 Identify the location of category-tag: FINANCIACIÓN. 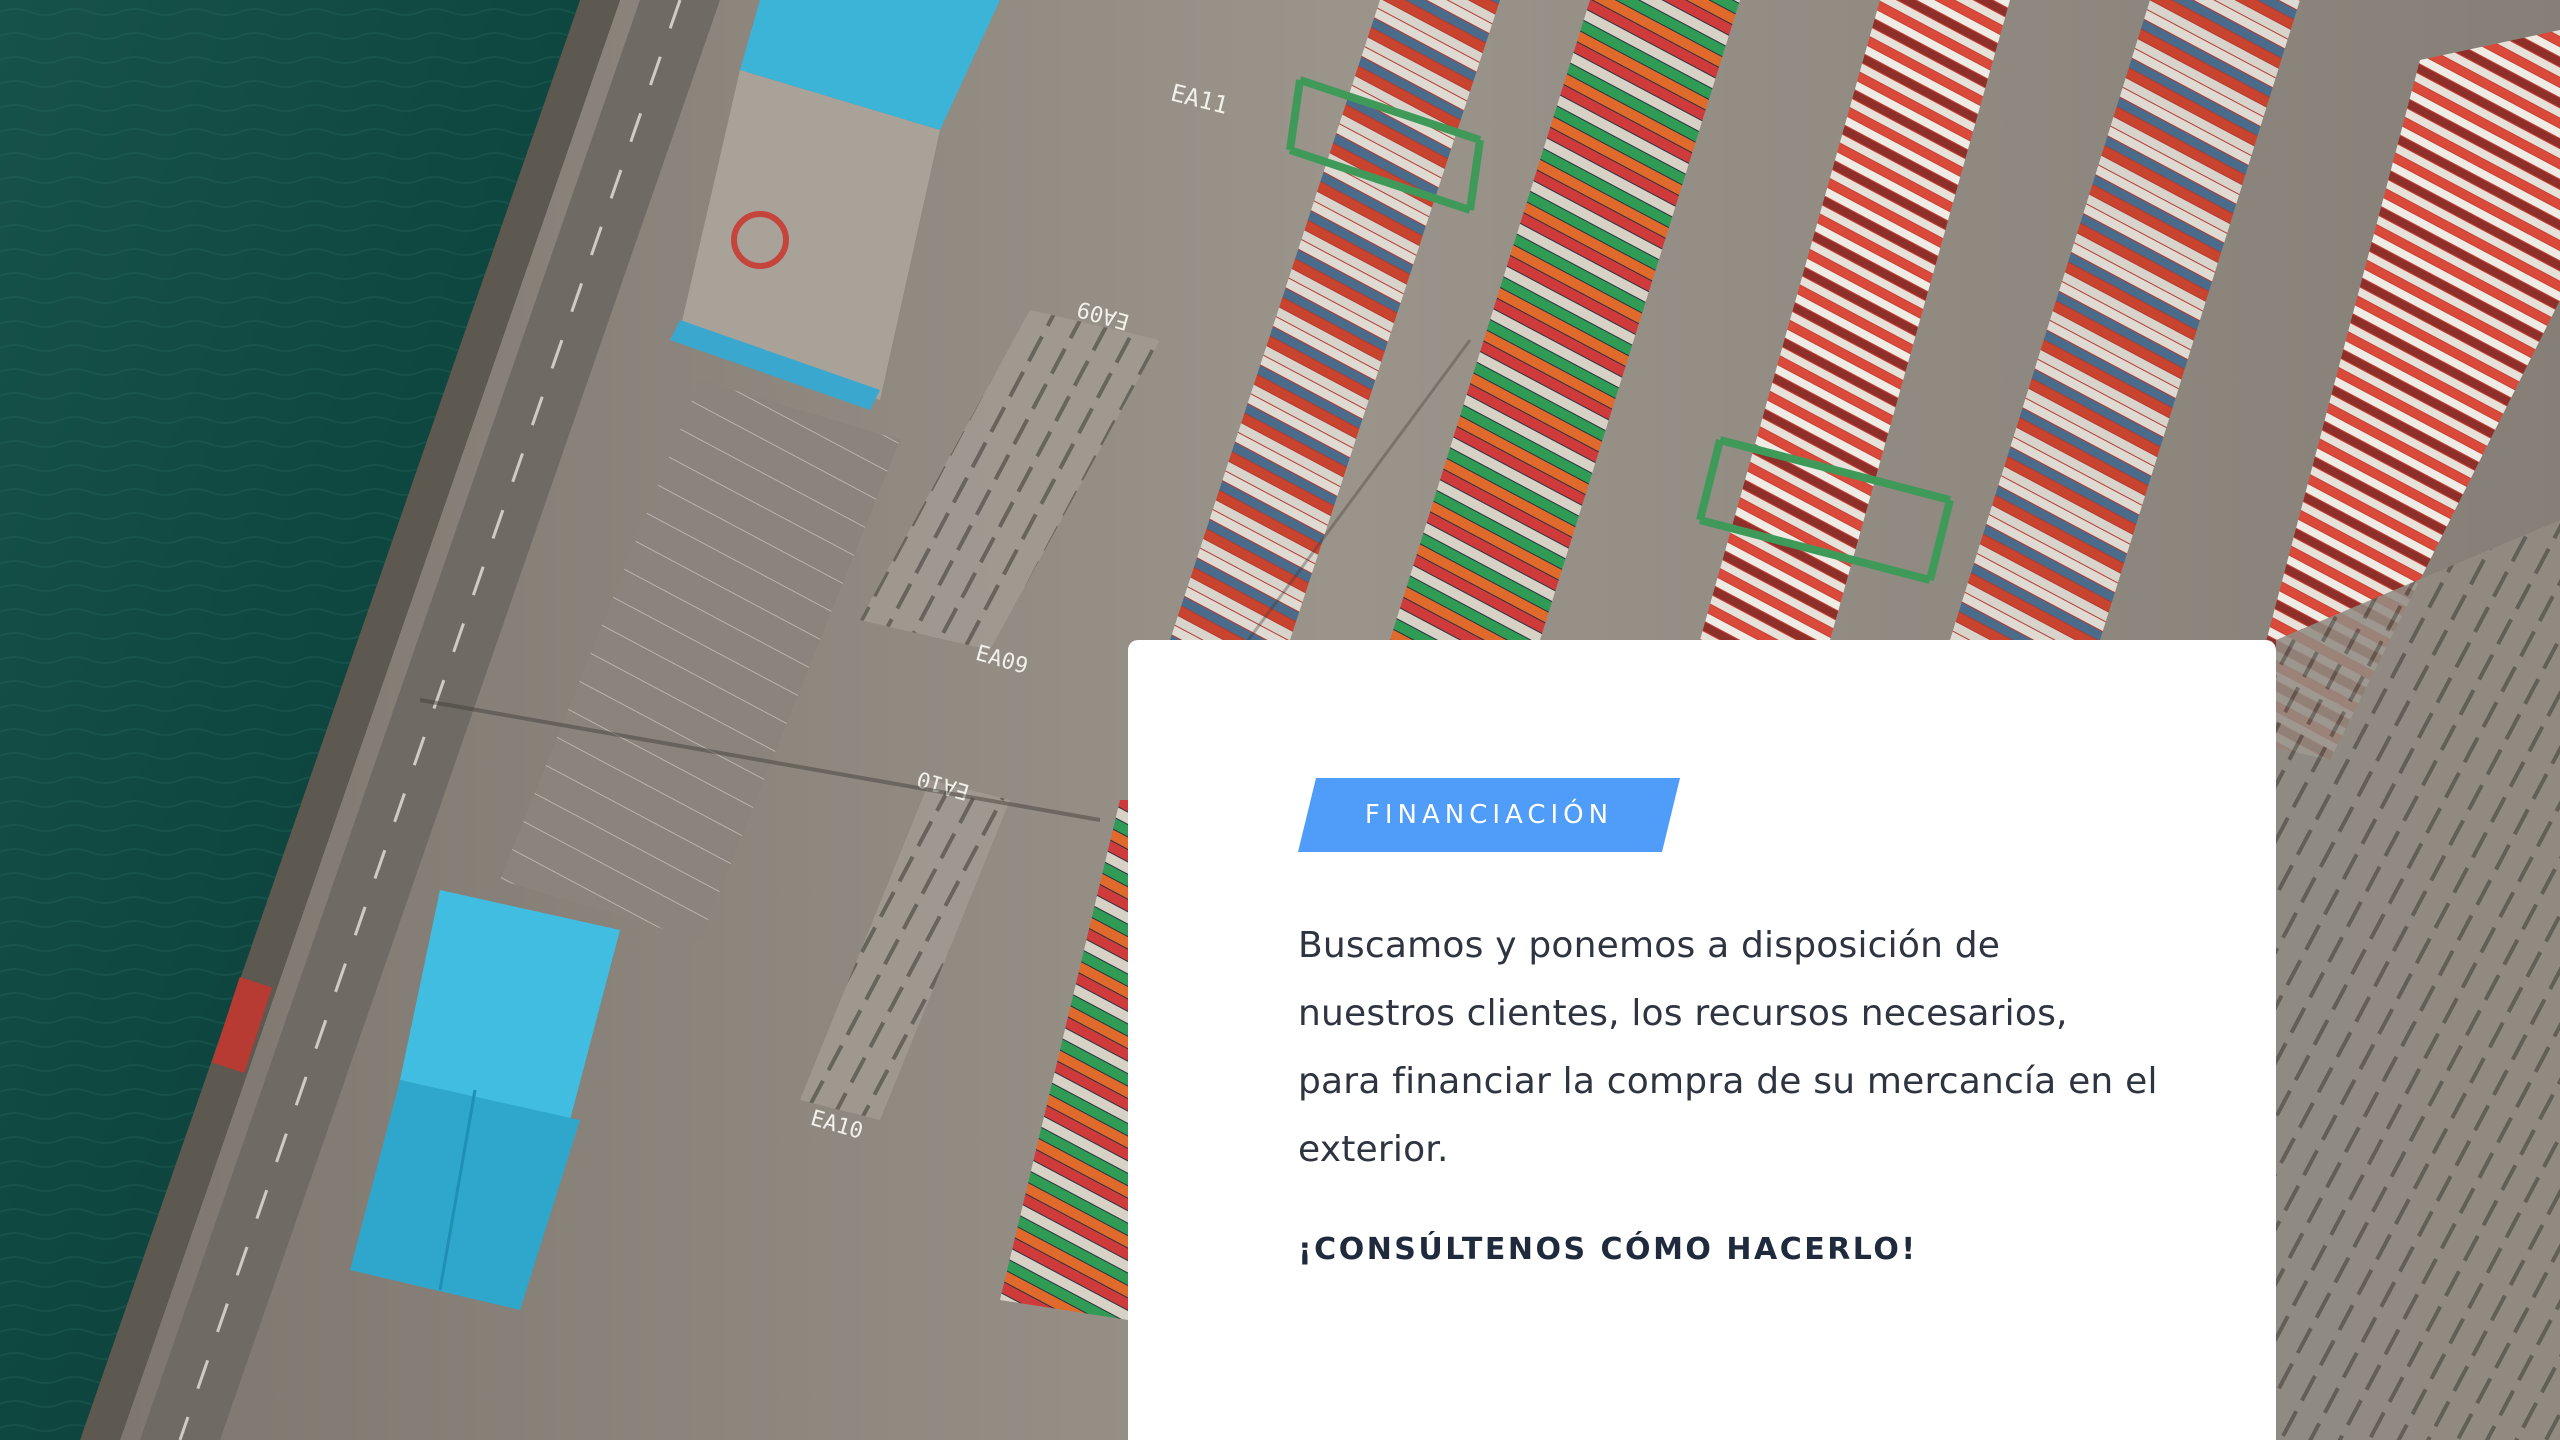
(1489, 815).